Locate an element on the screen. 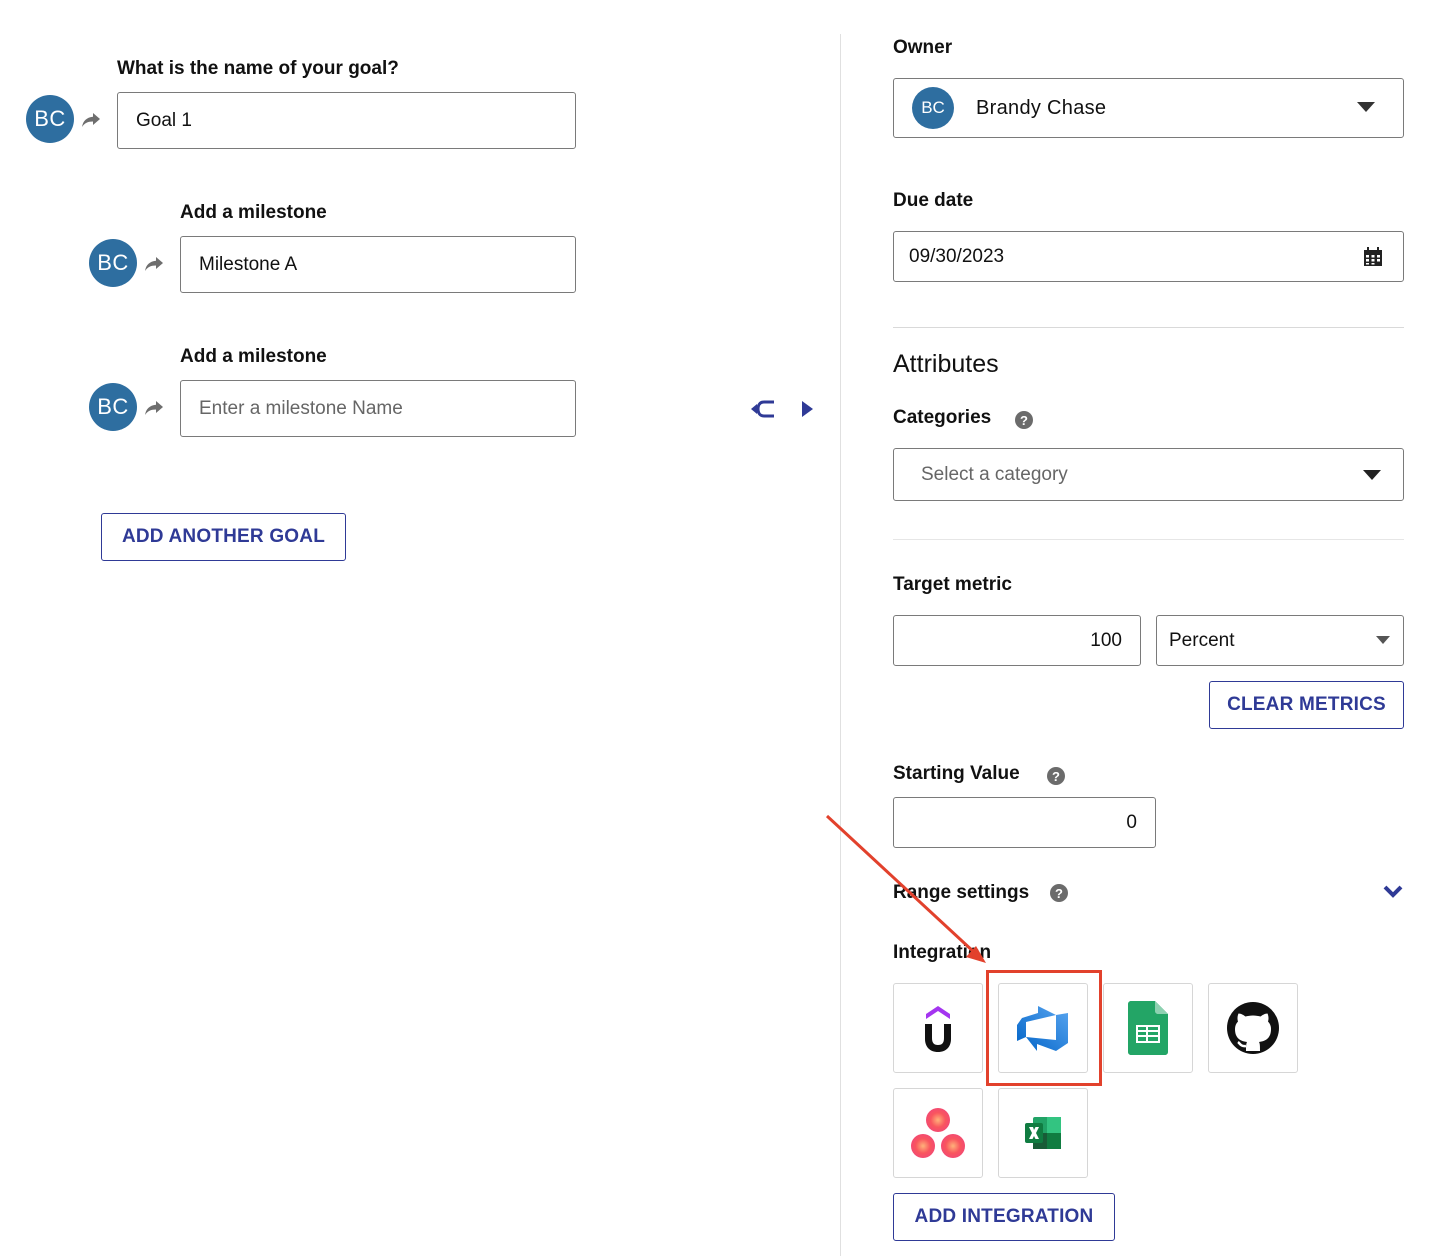  column-divider is located at coordinates (840, 645).